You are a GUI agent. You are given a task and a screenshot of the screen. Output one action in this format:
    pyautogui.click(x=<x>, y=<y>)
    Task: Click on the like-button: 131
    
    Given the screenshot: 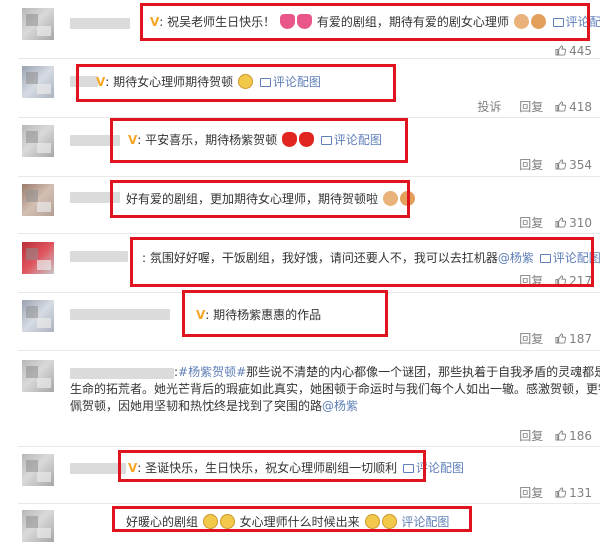 What is the action you would take?
    pyautogui.click(x=573, y=493)
    